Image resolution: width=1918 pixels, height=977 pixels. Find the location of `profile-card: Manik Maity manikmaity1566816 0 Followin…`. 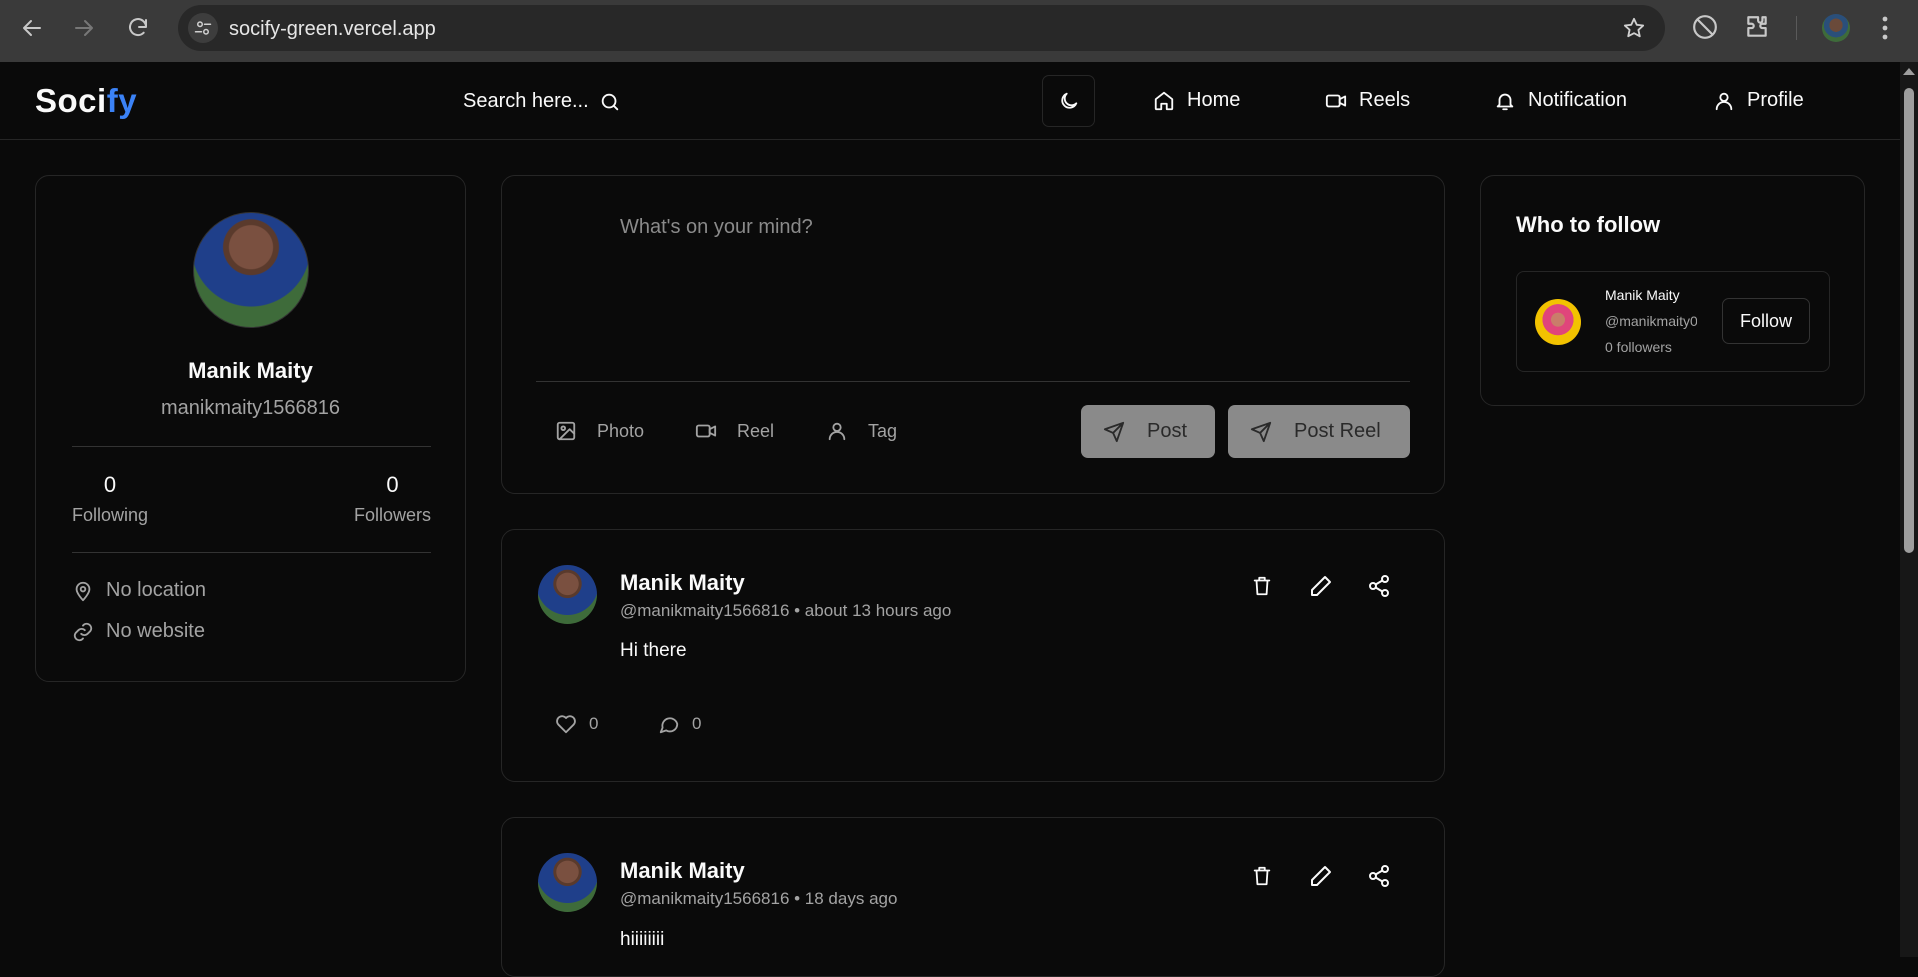

profile-card: Manik Maity manikmaity1566816 0 Followin… is located at coordinates (250, 428).